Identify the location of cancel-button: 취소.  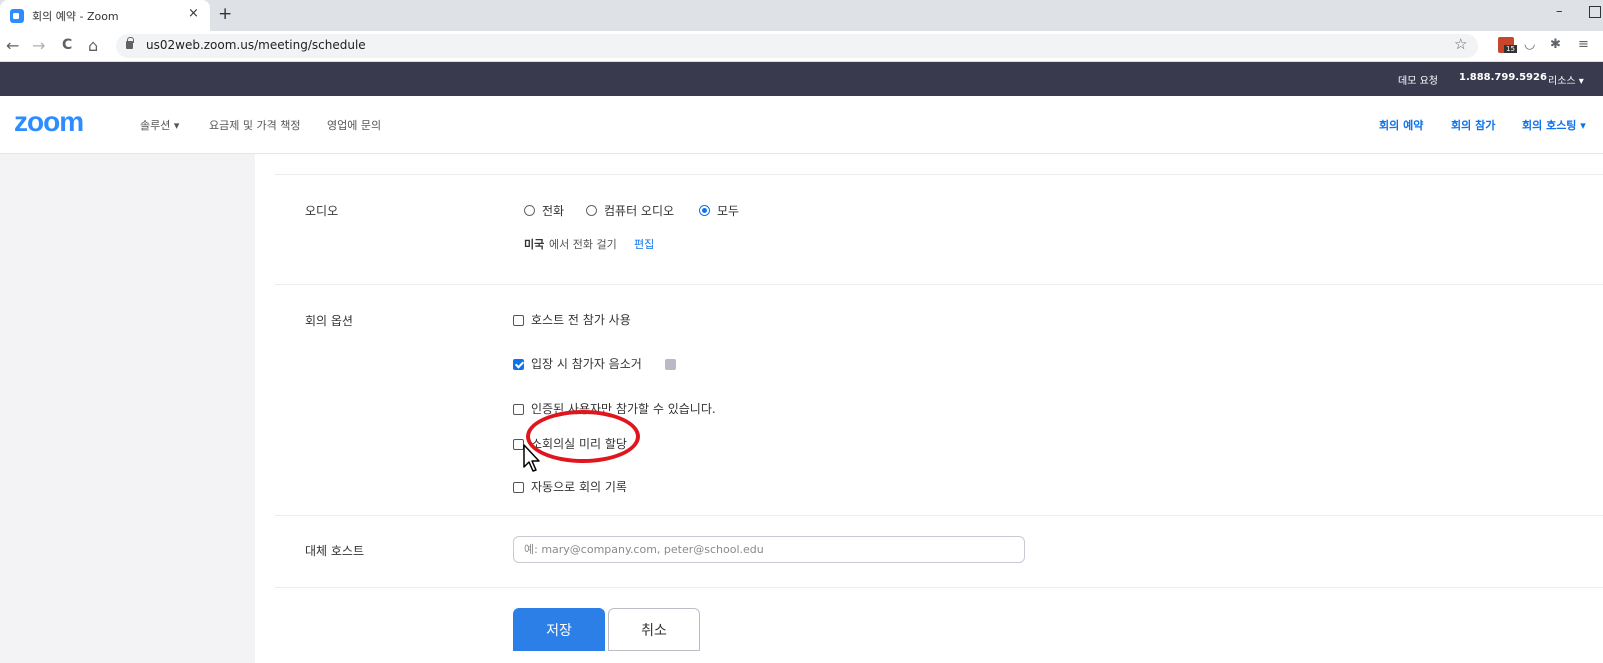
(654, 629).